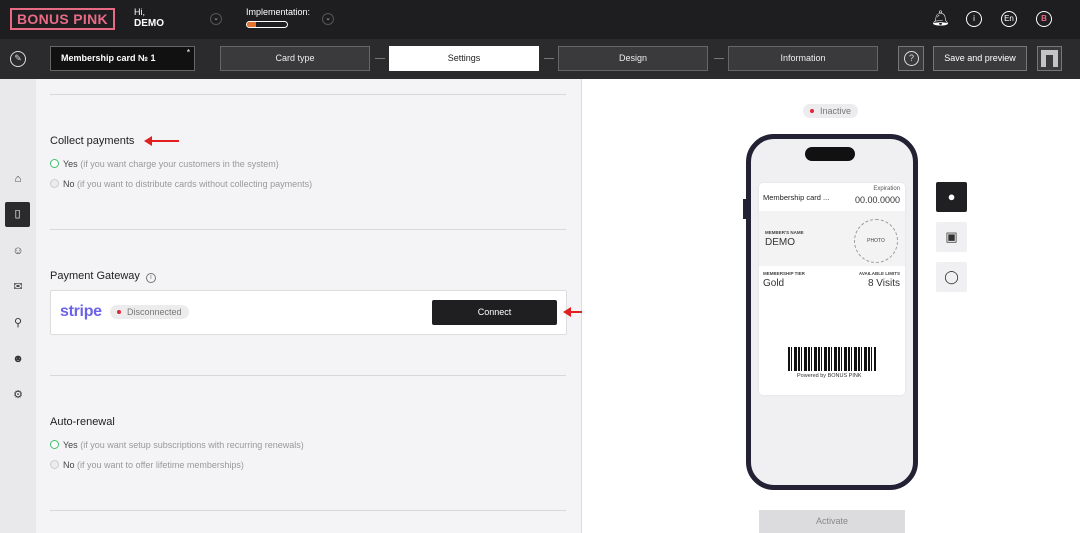 The width and height of the screenshot is (1080, 533). What do you see at coordinates (18, 59) in the screenshot?
I see `edit-pencil-icon: ✎` at bounding box center [18, 59].